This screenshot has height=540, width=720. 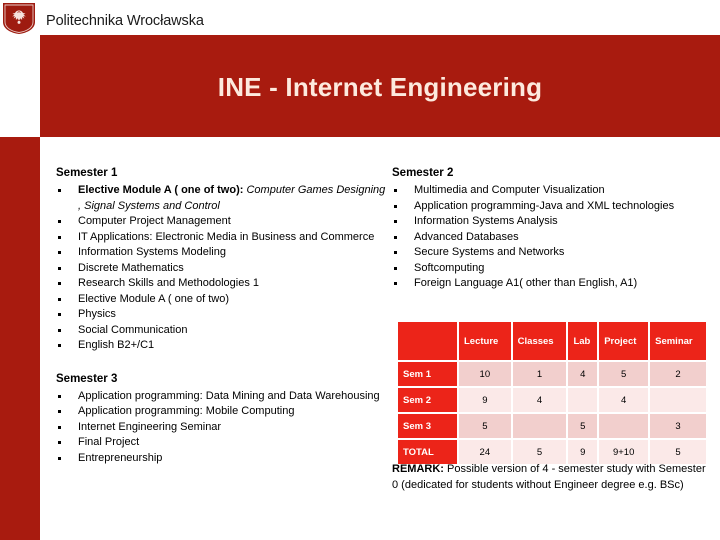 I want to click on semester-2-heading: Semester 2, so click(x=423, y=173).